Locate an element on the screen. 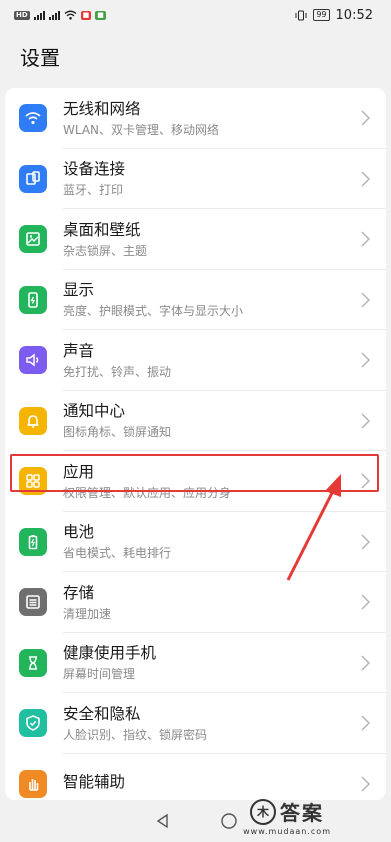 The height and width of the screenshot is (842, 391). speaker-icon is located at coordinates (33, 360).